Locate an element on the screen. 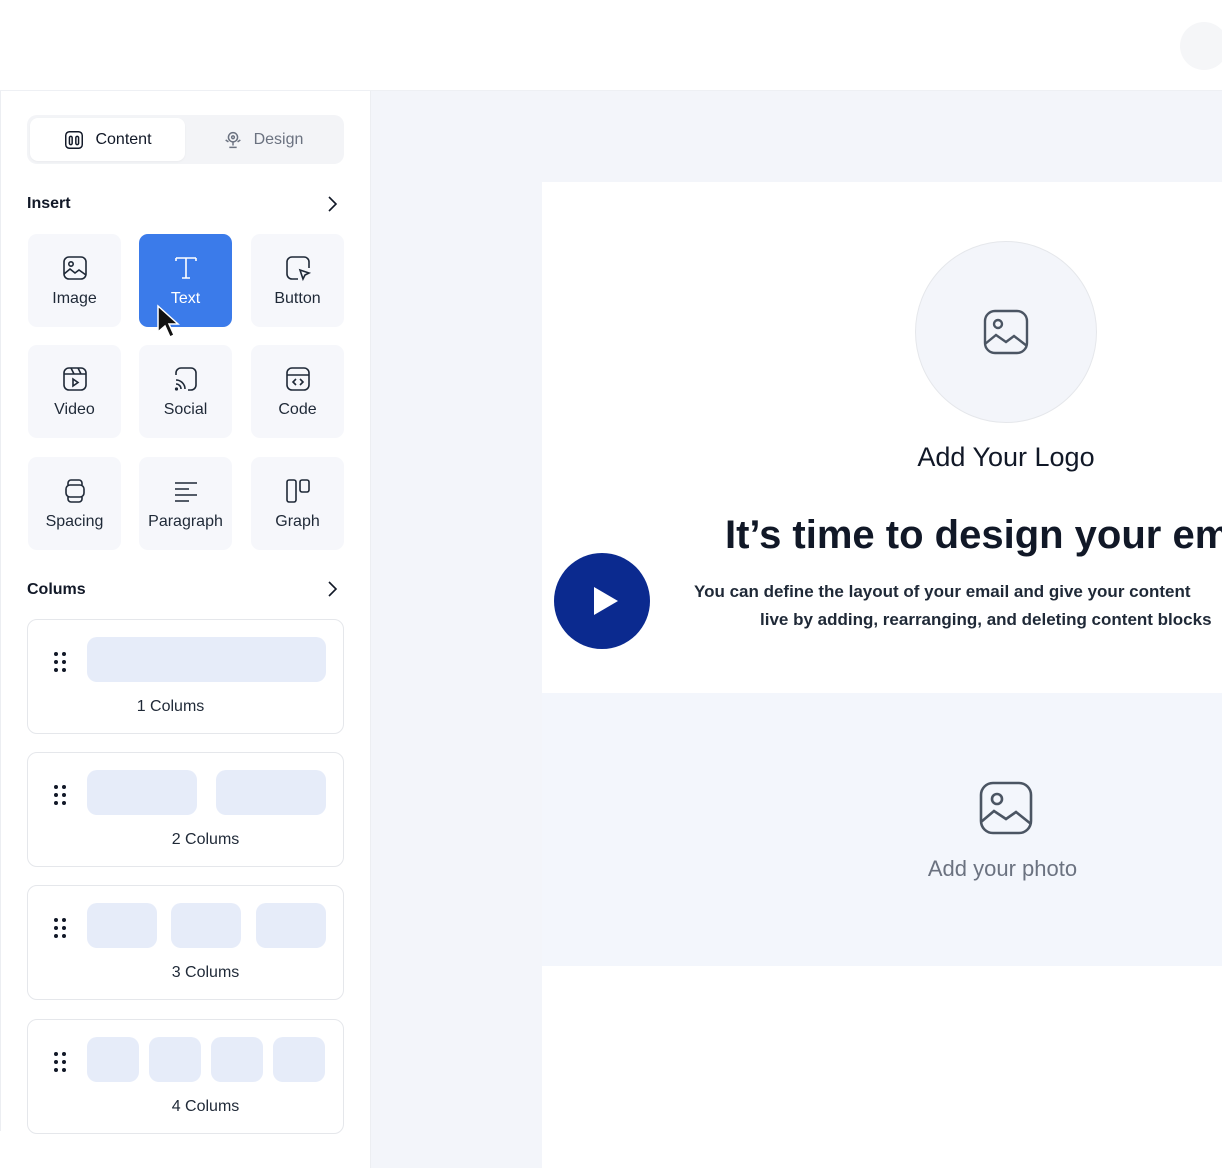  paragraph-icon is located at coordinates (185, 491).